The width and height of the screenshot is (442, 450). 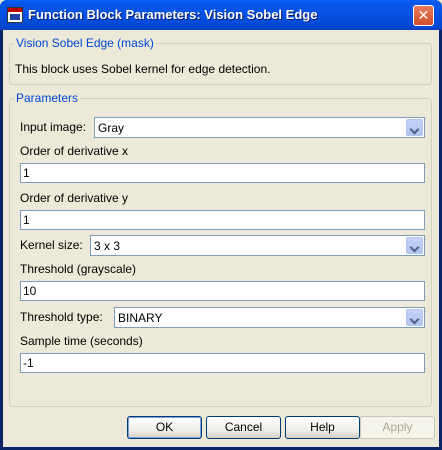 What do you see at coordinates (222, 363) in the screenshot?
I see `sample-time-input` at bounding box center [222, 363].